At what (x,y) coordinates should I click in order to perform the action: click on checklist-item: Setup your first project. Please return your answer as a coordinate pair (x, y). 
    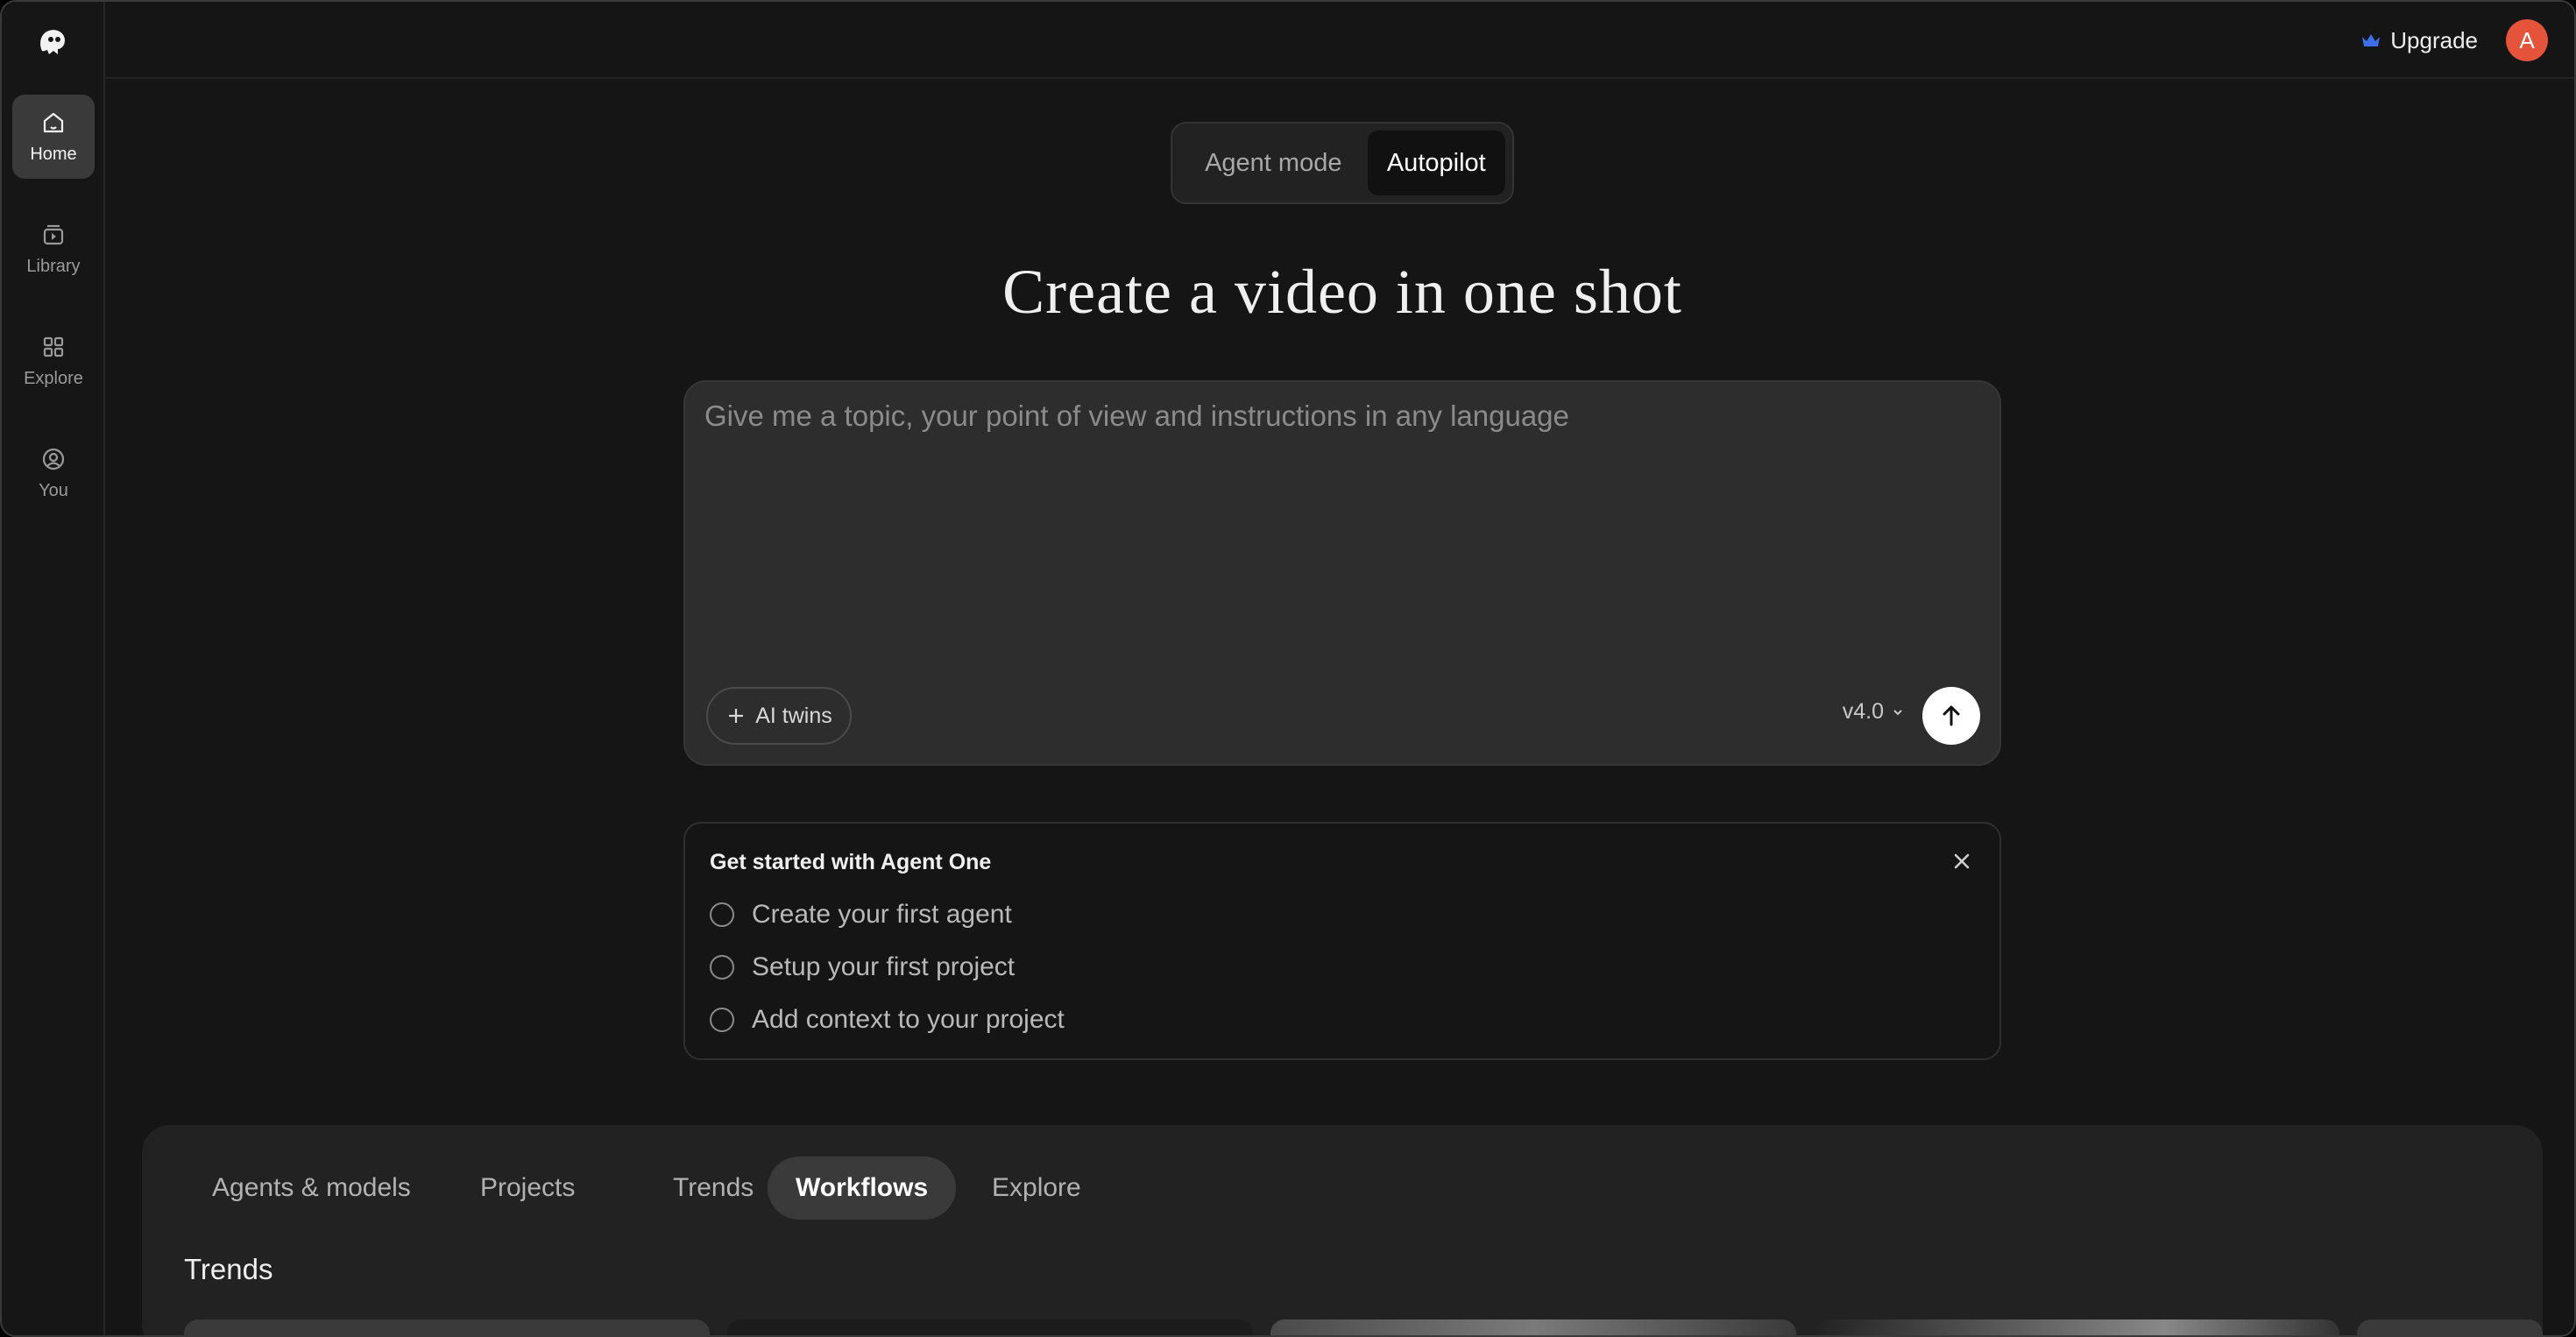
    Looking at the image, I should click on (862, 967).